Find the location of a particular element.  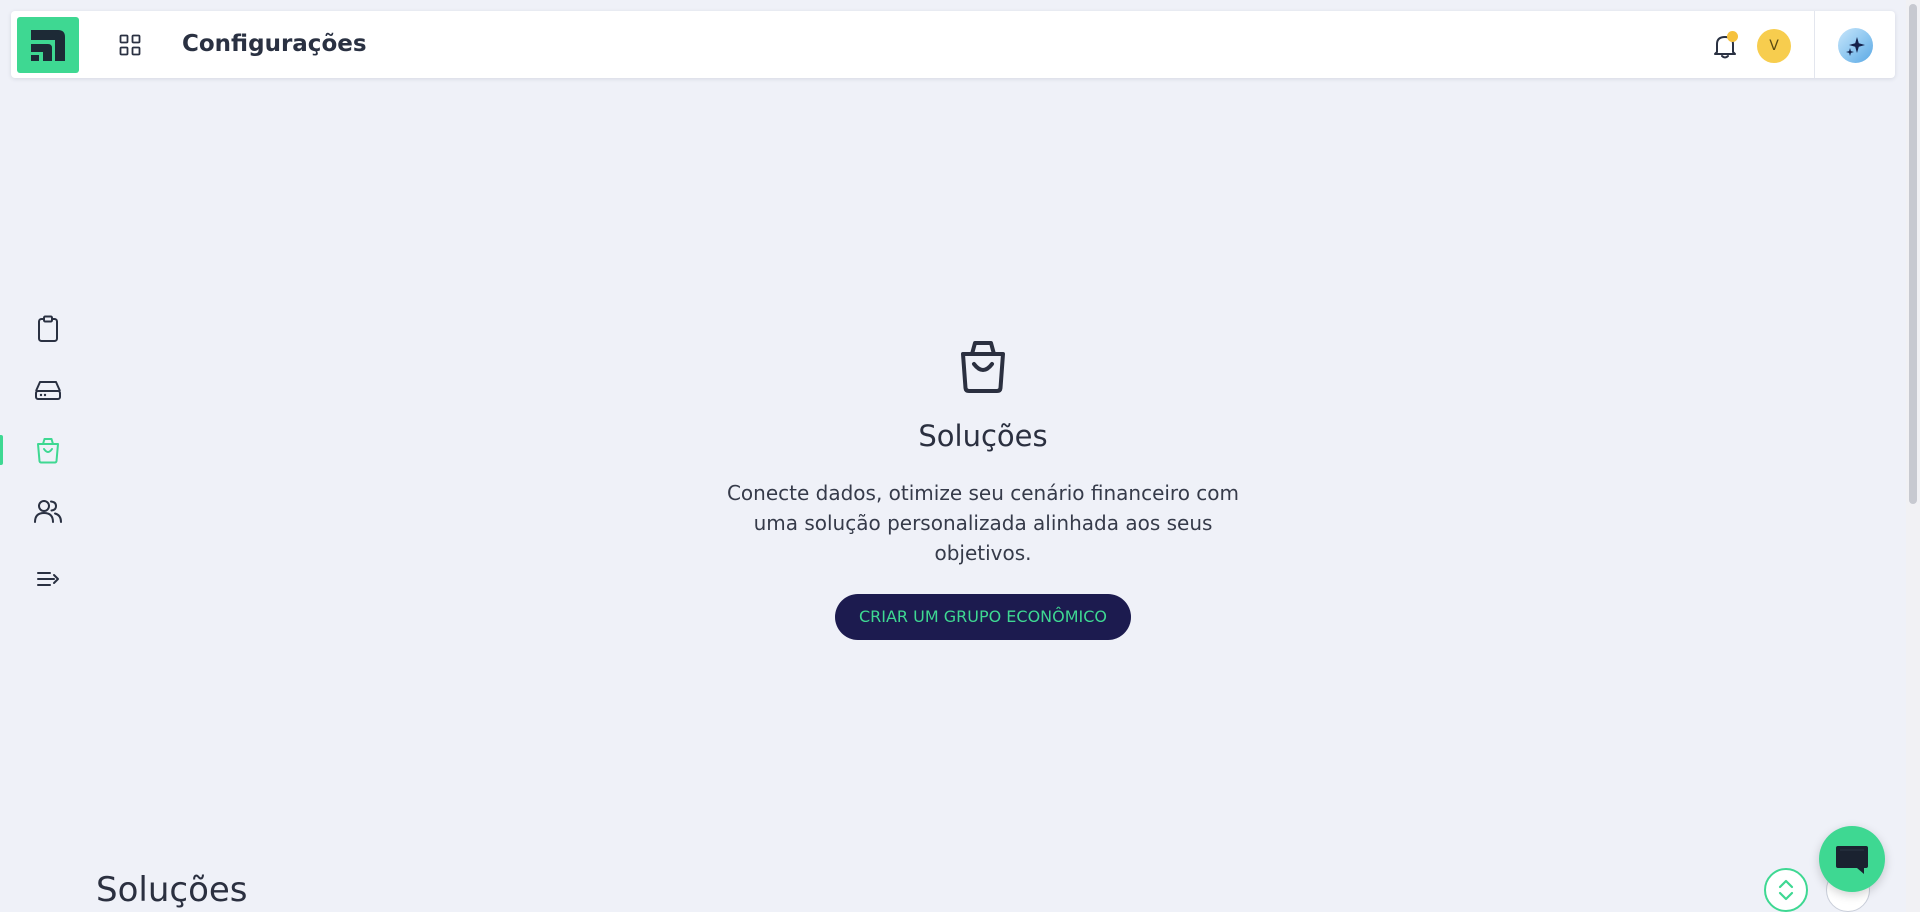

section-title: Soluções is located at coordinates (172, 890).